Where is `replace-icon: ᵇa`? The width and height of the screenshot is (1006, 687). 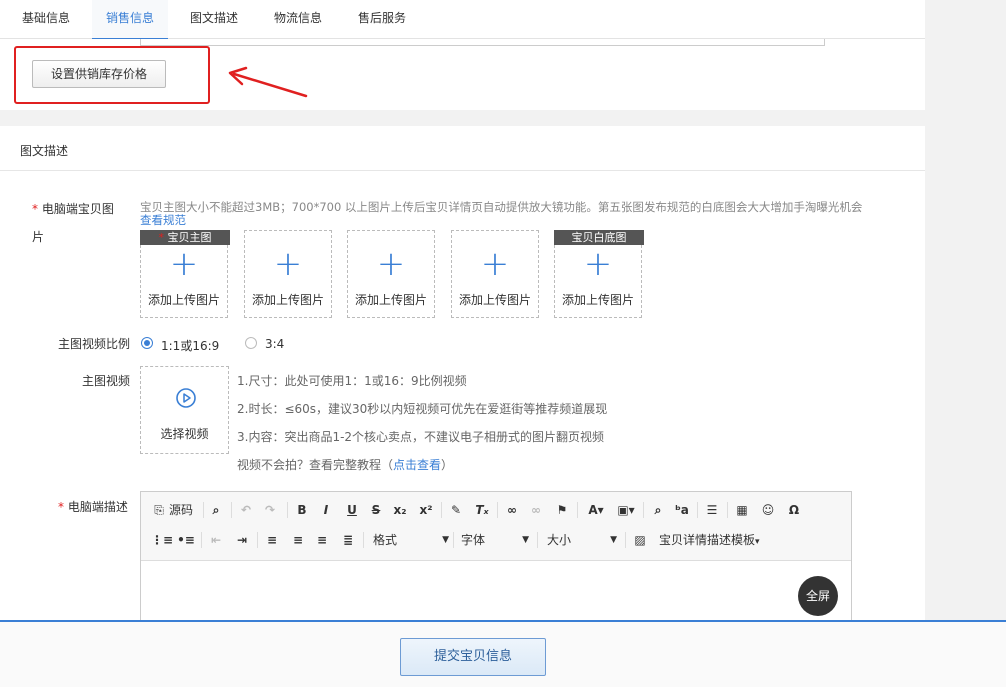
replace-icon: ᵇa is located at coordinates (682, 510).